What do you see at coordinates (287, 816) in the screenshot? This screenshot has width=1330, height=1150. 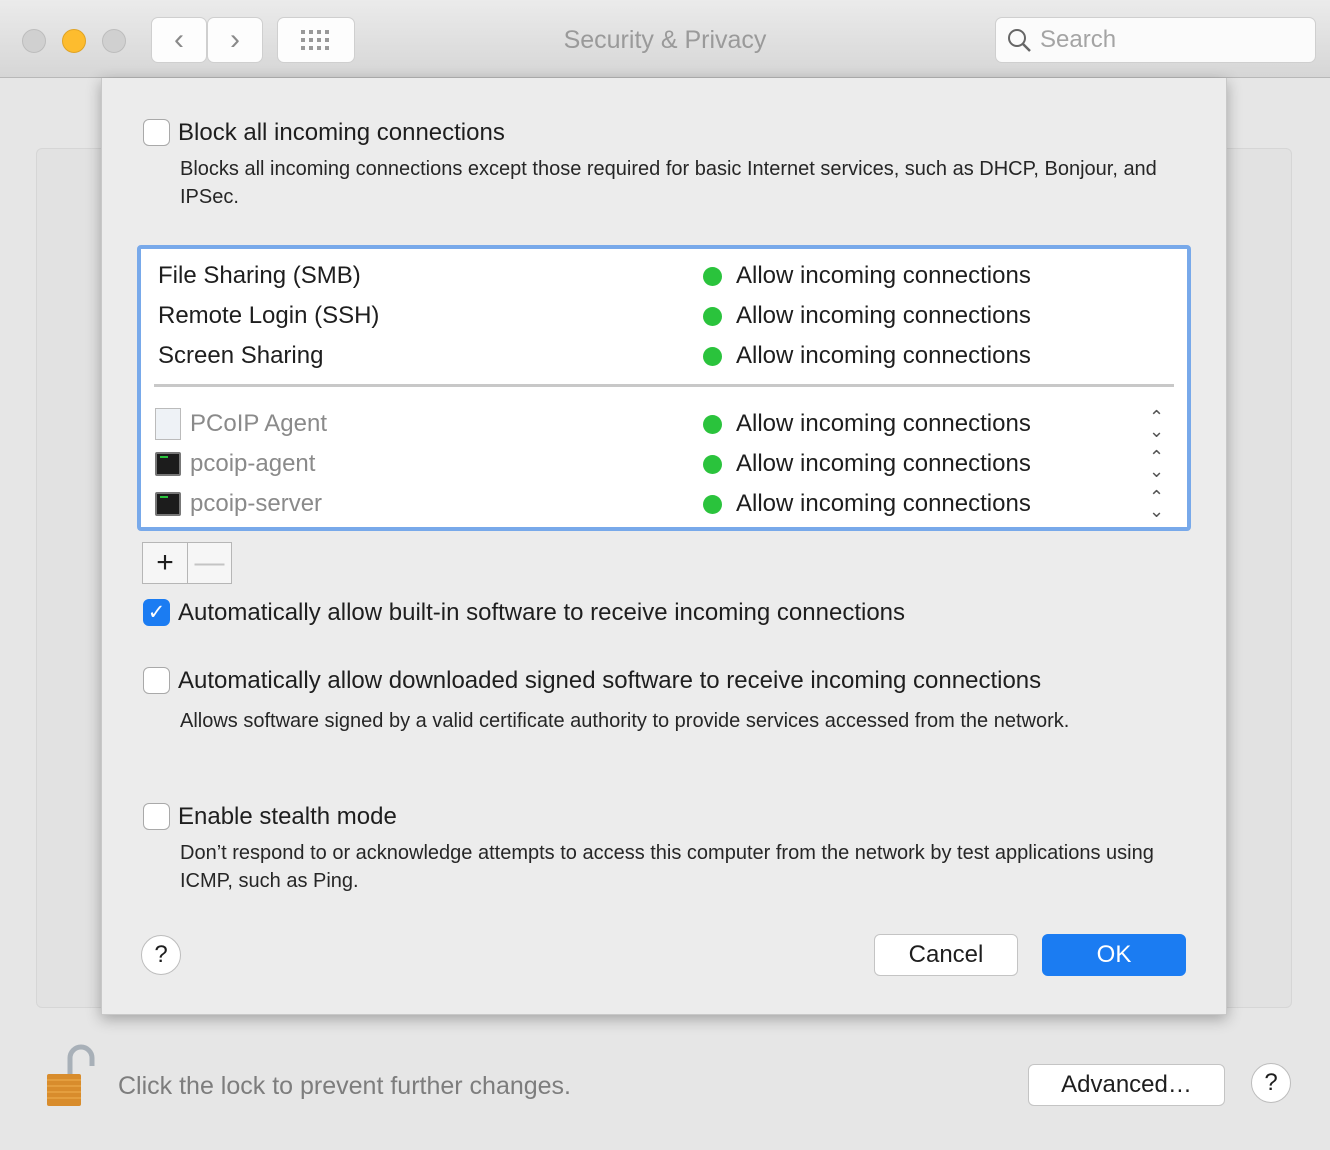 I see `stealth-mode-label: Enable stealth mode` at bounding box center [287, 816].